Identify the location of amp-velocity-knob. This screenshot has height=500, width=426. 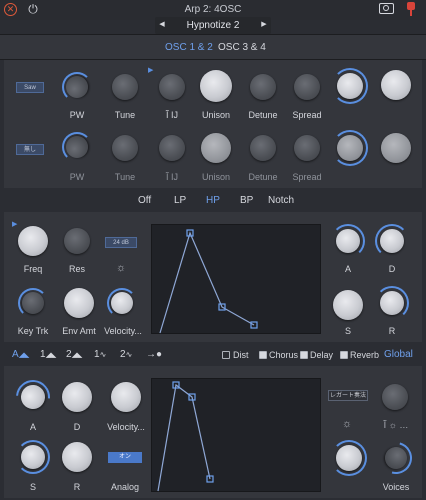
(126, 397).